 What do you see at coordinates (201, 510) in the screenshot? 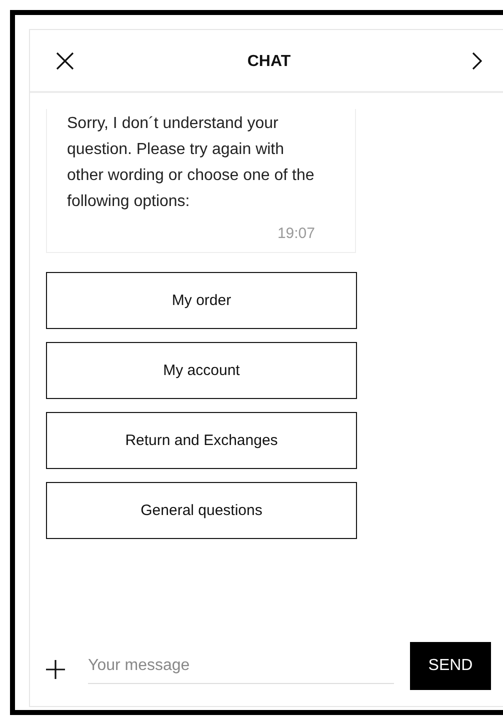
I see `option-button: General questions` at bounding box center [201, 510].